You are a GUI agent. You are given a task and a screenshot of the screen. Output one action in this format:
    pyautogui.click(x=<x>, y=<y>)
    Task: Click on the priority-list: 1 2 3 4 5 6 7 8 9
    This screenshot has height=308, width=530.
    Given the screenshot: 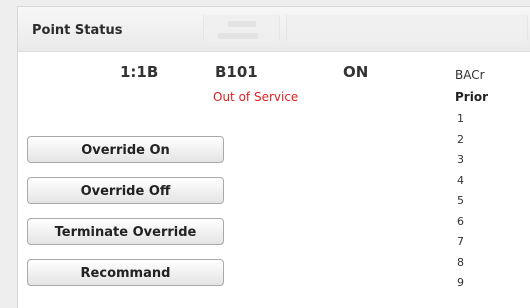 What is the action you would take?
    pyautogui.click(x=460, y=204)
    